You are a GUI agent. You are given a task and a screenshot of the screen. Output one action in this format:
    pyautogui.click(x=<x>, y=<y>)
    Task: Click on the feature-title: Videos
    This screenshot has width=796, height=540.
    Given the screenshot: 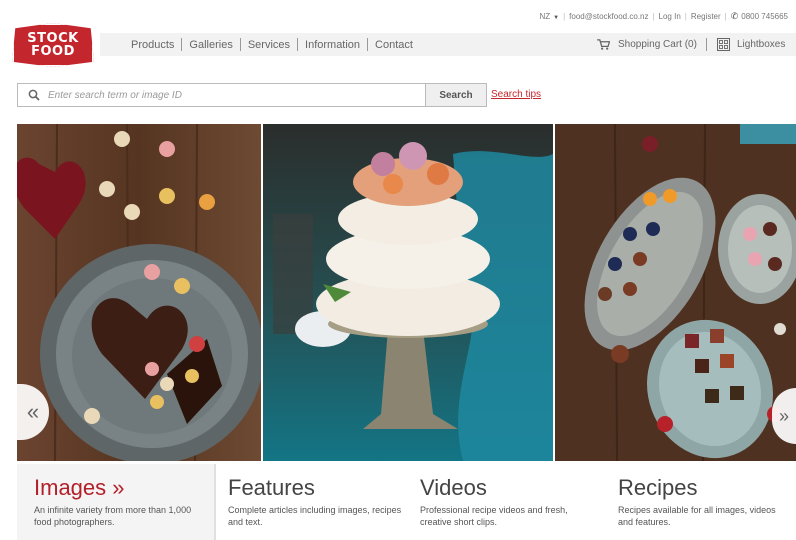 What is the action you would take?
    pyautogui.click(x=453, y=487)
    